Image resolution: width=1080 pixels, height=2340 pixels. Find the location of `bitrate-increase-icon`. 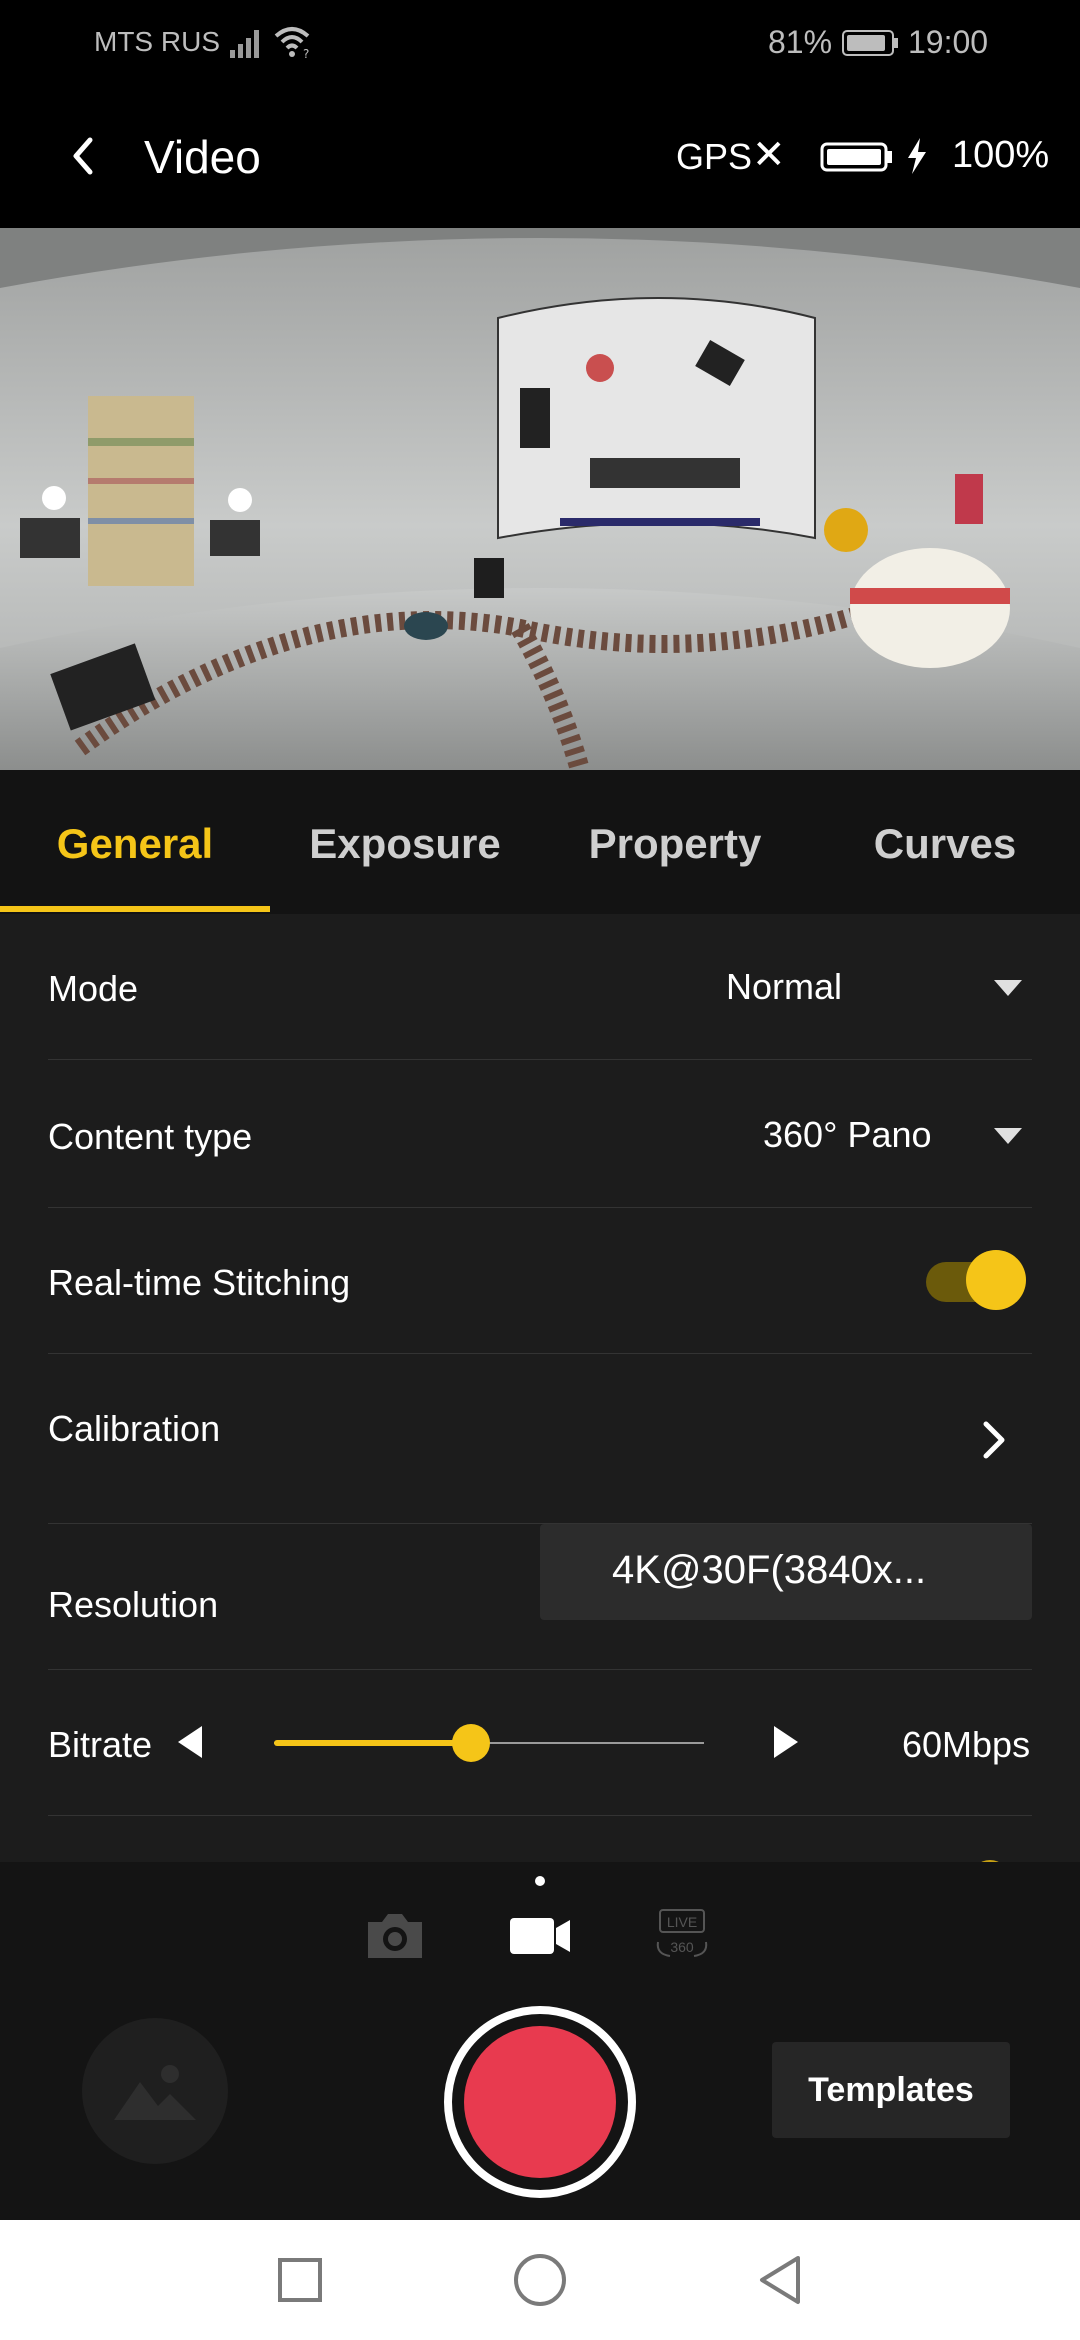

bitrate-increase-icon is located at coordinates (787, 1742).